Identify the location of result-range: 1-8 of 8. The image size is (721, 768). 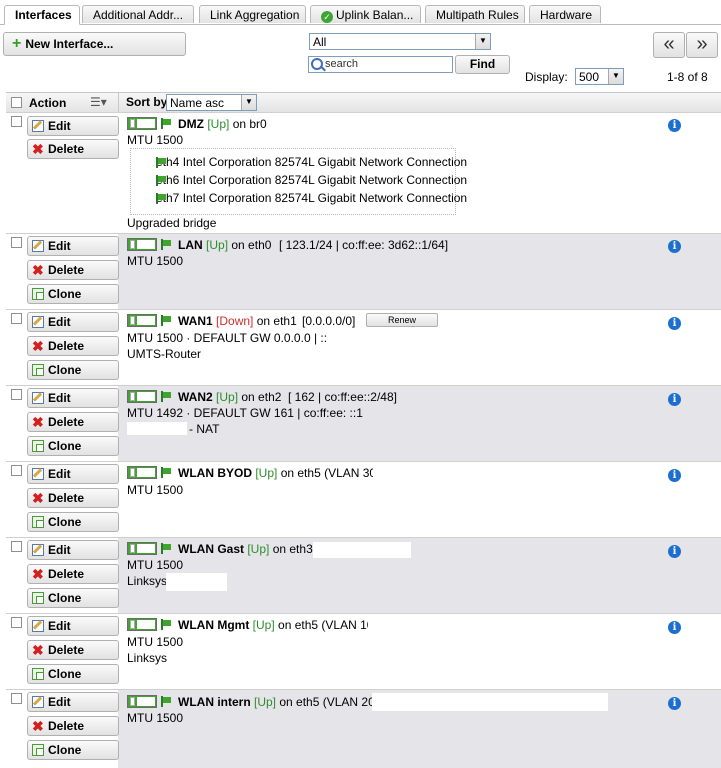
(687, 77).